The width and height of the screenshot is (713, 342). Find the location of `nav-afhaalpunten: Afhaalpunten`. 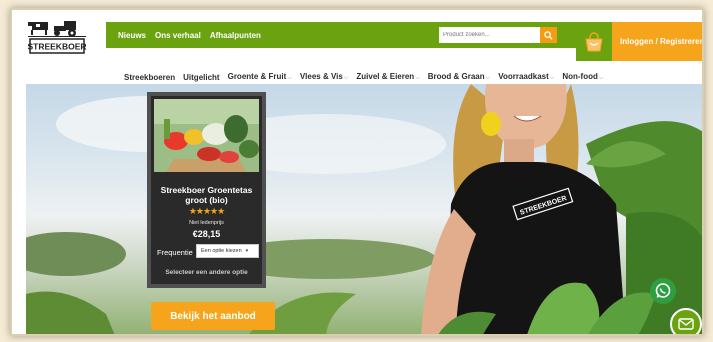

nav-afhaalpunten: Afhaalpunten is located at coordinates (235, 35).